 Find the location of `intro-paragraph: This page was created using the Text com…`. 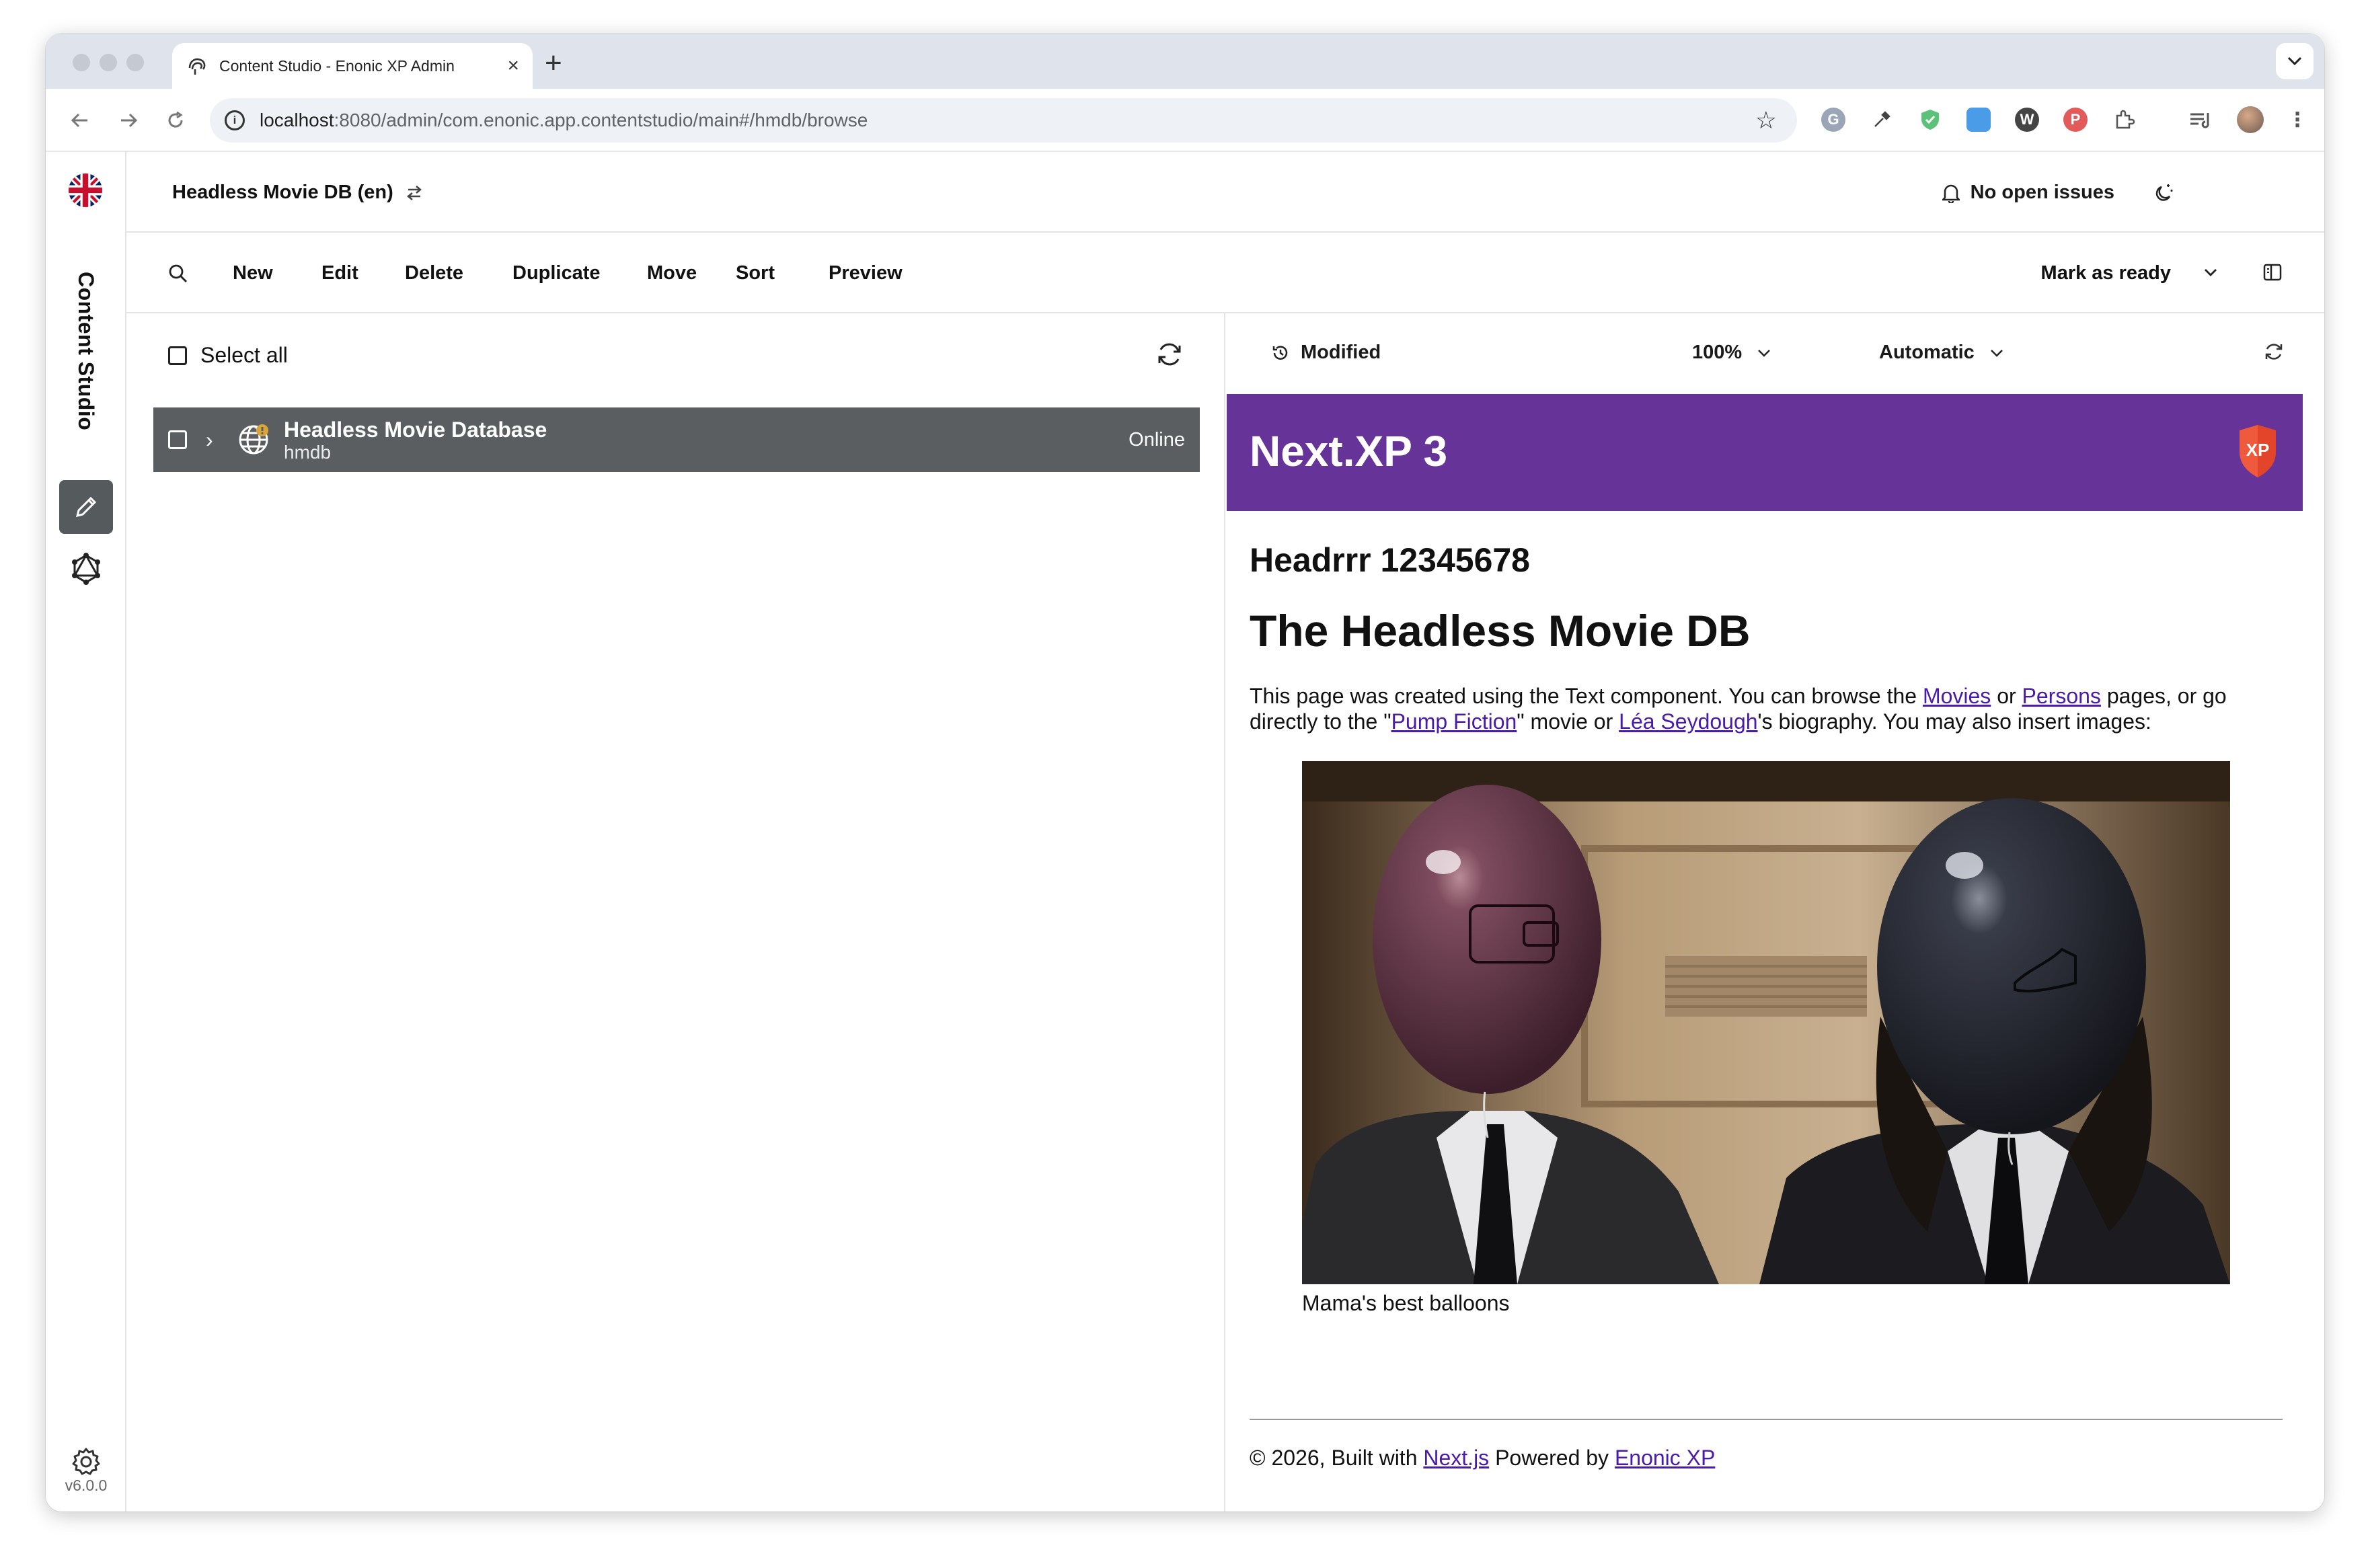

intro-paragraph: This page was created using the Text com… is located at coordinates (1738, 709).